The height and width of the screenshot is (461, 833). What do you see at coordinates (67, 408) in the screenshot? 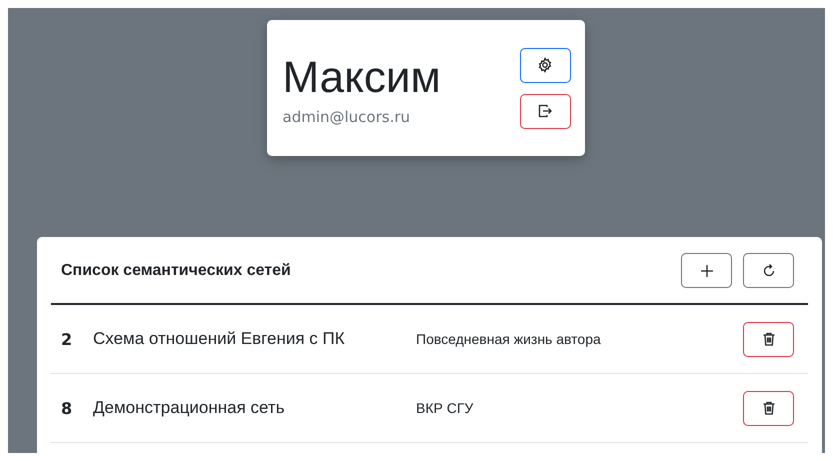
I see `network-number: 8` at bounding box center [67, 408].